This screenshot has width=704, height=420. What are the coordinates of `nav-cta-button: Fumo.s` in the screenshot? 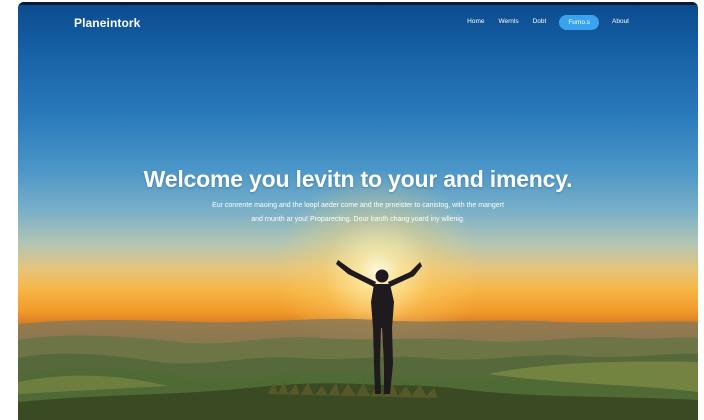 It's located at (579, 22).